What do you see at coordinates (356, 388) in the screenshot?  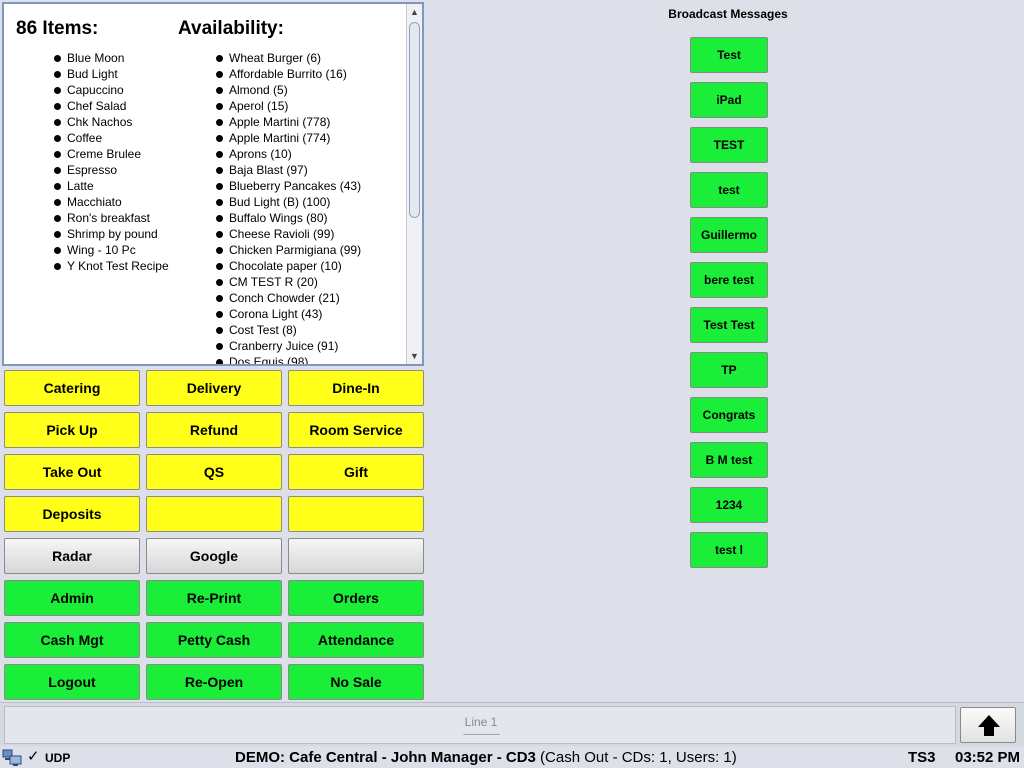 I see `dine-in-button: Dine-In` at bounding box center [356, 388].